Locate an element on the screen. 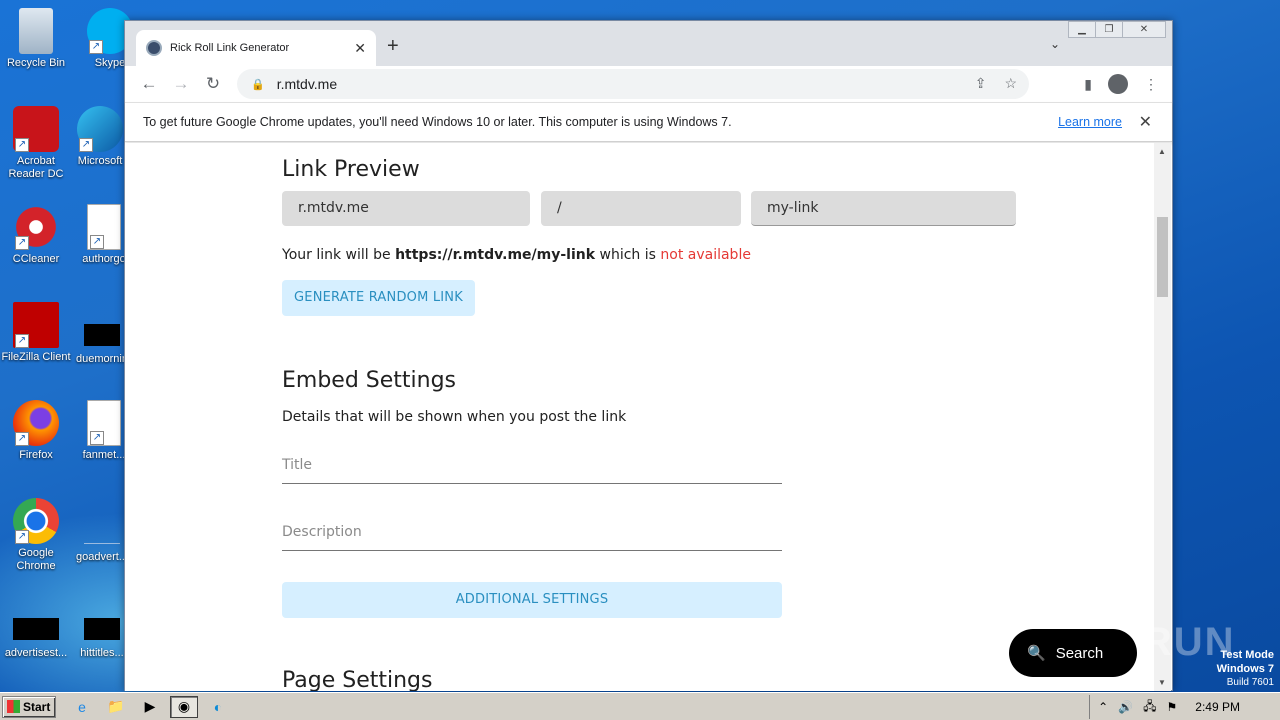  link-preview-heading: Link Preview is located at coordinates (351, 169).